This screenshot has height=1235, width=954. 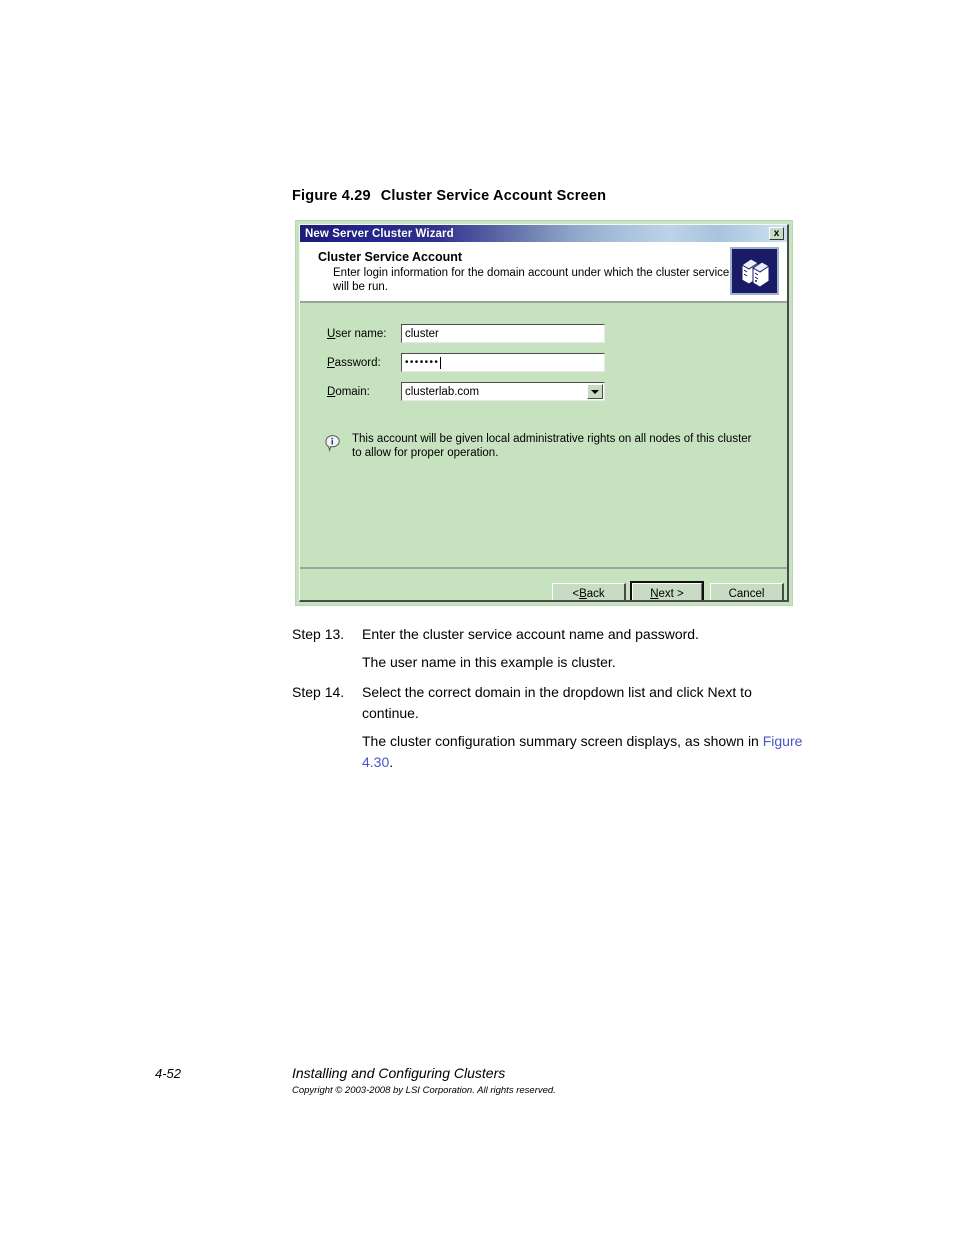 What do you see at coordinates (422, 362) in the screenshot?
I see `password-value: •••••••` at bounding box center [422, 362].